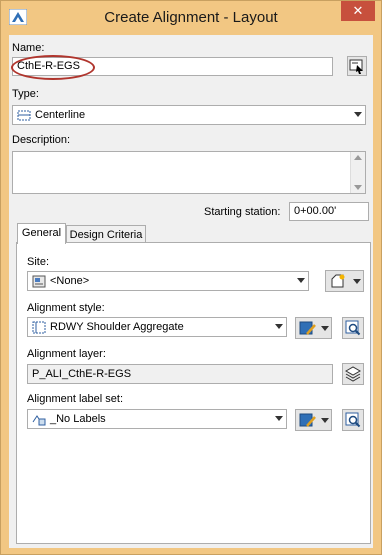  I want to click on name-highlight-ellipse, so click(53, 67).